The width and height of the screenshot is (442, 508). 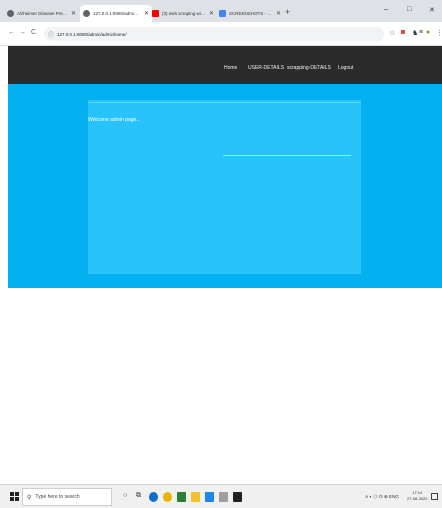 I want to click on menu-icon: ⋮, so click(x=439, y=33).